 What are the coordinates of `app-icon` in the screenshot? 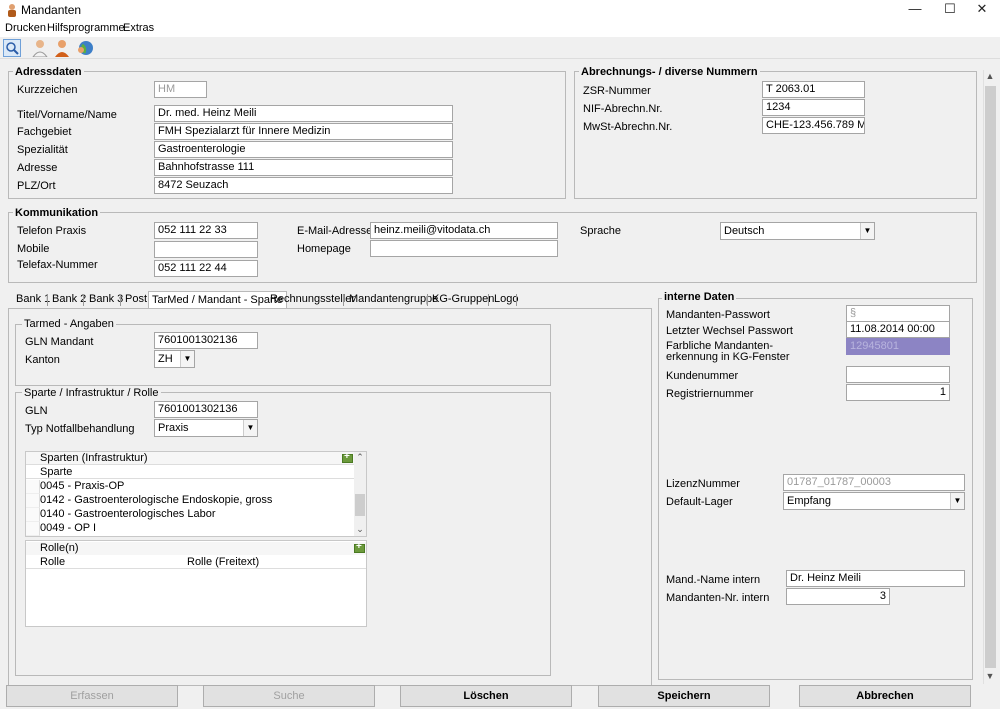 It's located at (12, 10).